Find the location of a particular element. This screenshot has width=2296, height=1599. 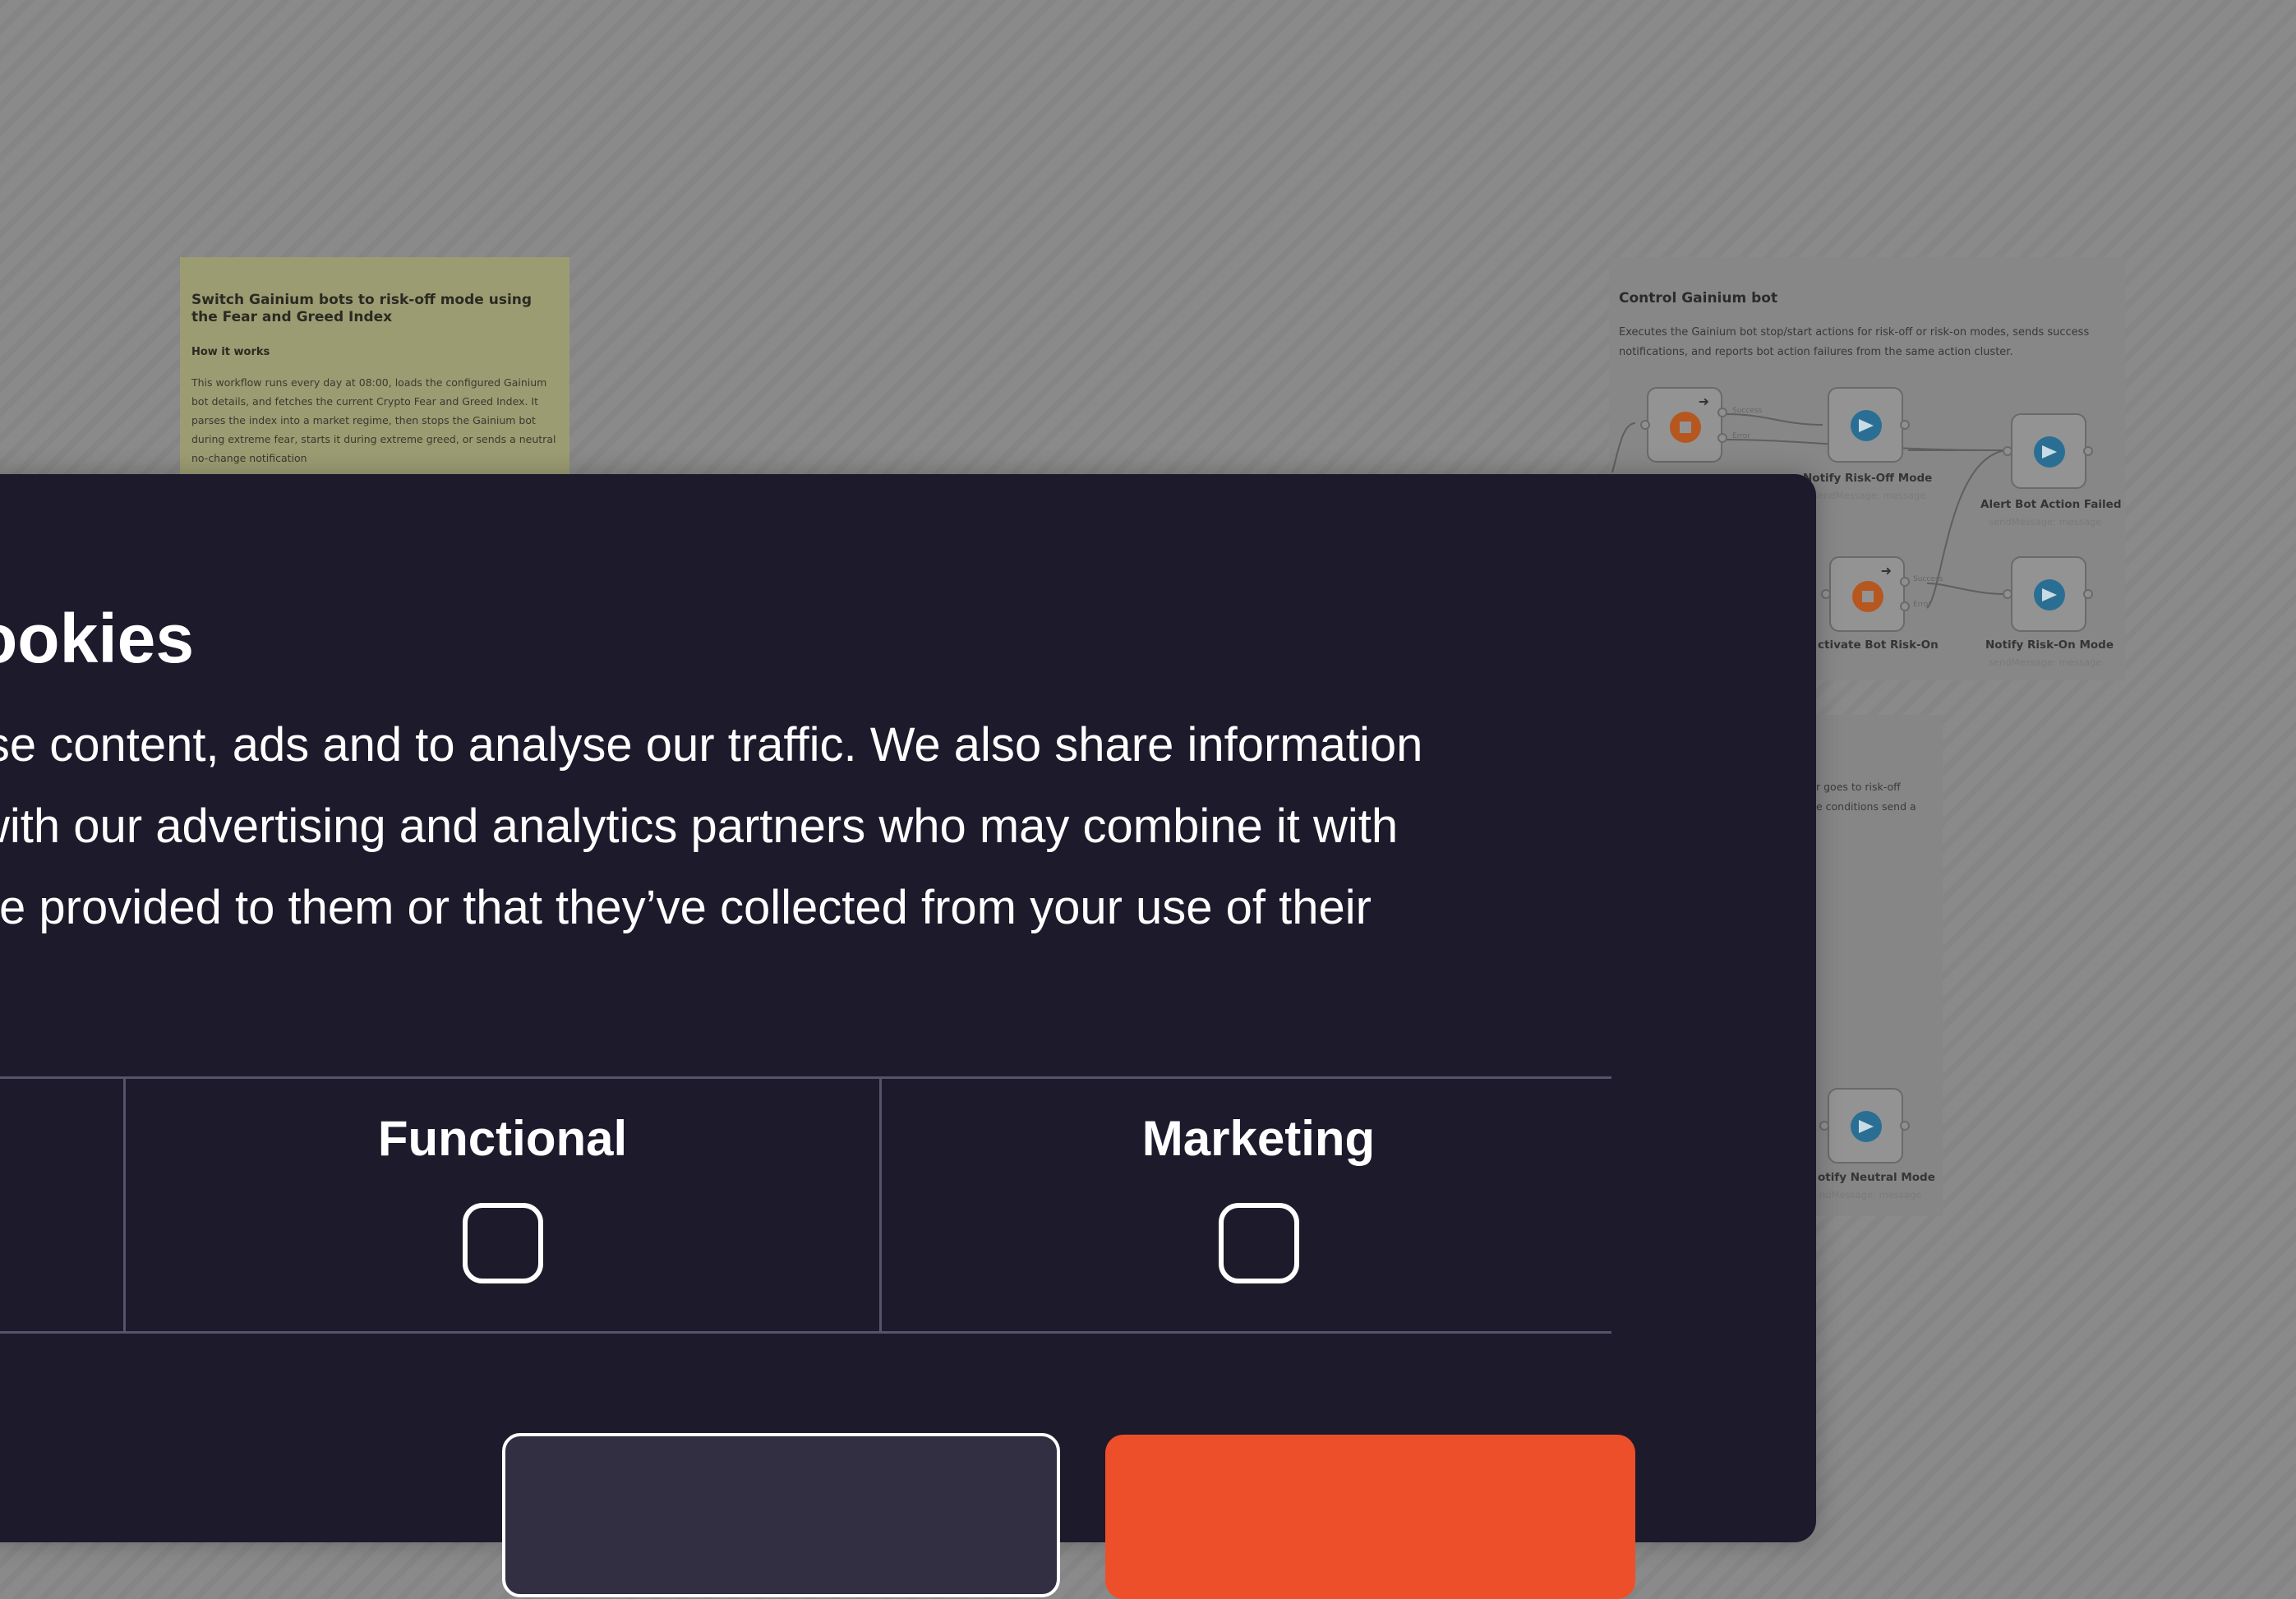

category-label: Marketing is located at coordinates (1258, 1138).